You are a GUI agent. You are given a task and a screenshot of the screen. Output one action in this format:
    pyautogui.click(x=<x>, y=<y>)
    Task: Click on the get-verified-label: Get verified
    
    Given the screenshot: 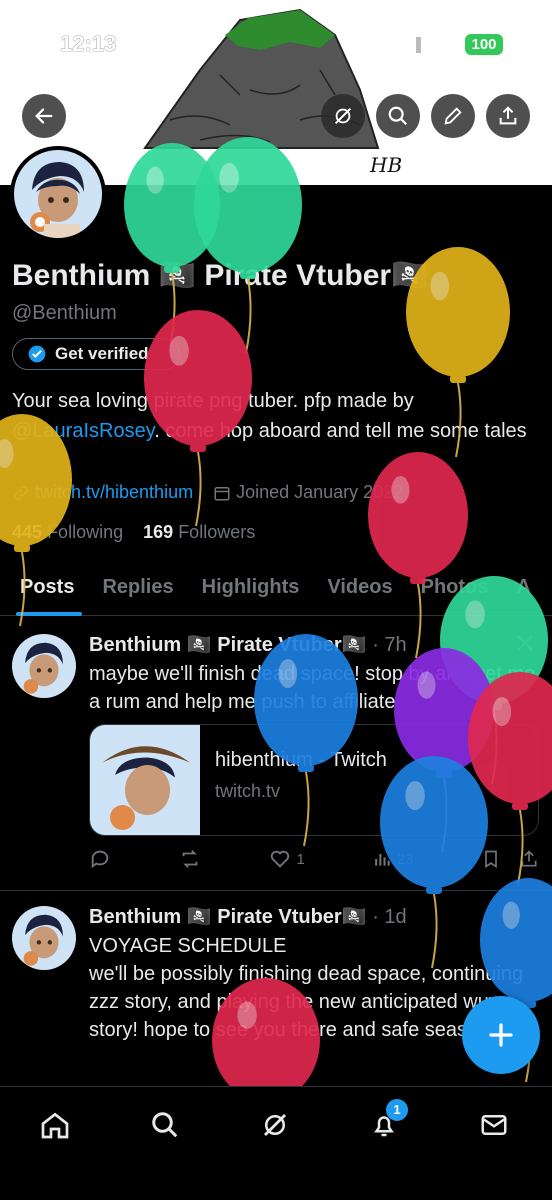 What is the action you would take?
    pyautogui.click(x=102, y=353)
    